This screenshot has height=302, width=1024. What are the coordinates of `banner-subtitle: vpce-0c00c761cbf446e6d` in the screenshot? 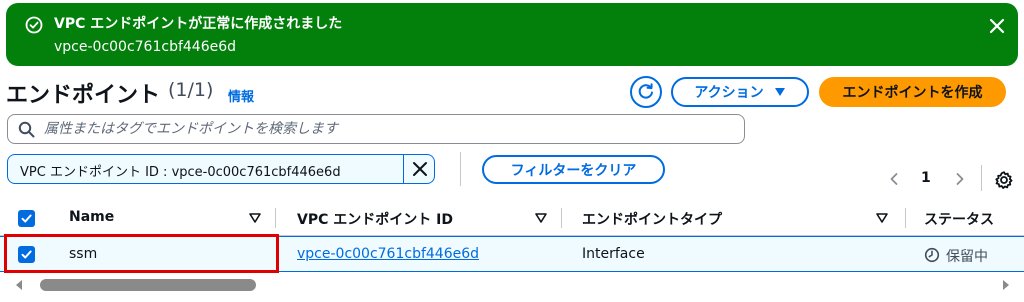 It's located at (145, 47).